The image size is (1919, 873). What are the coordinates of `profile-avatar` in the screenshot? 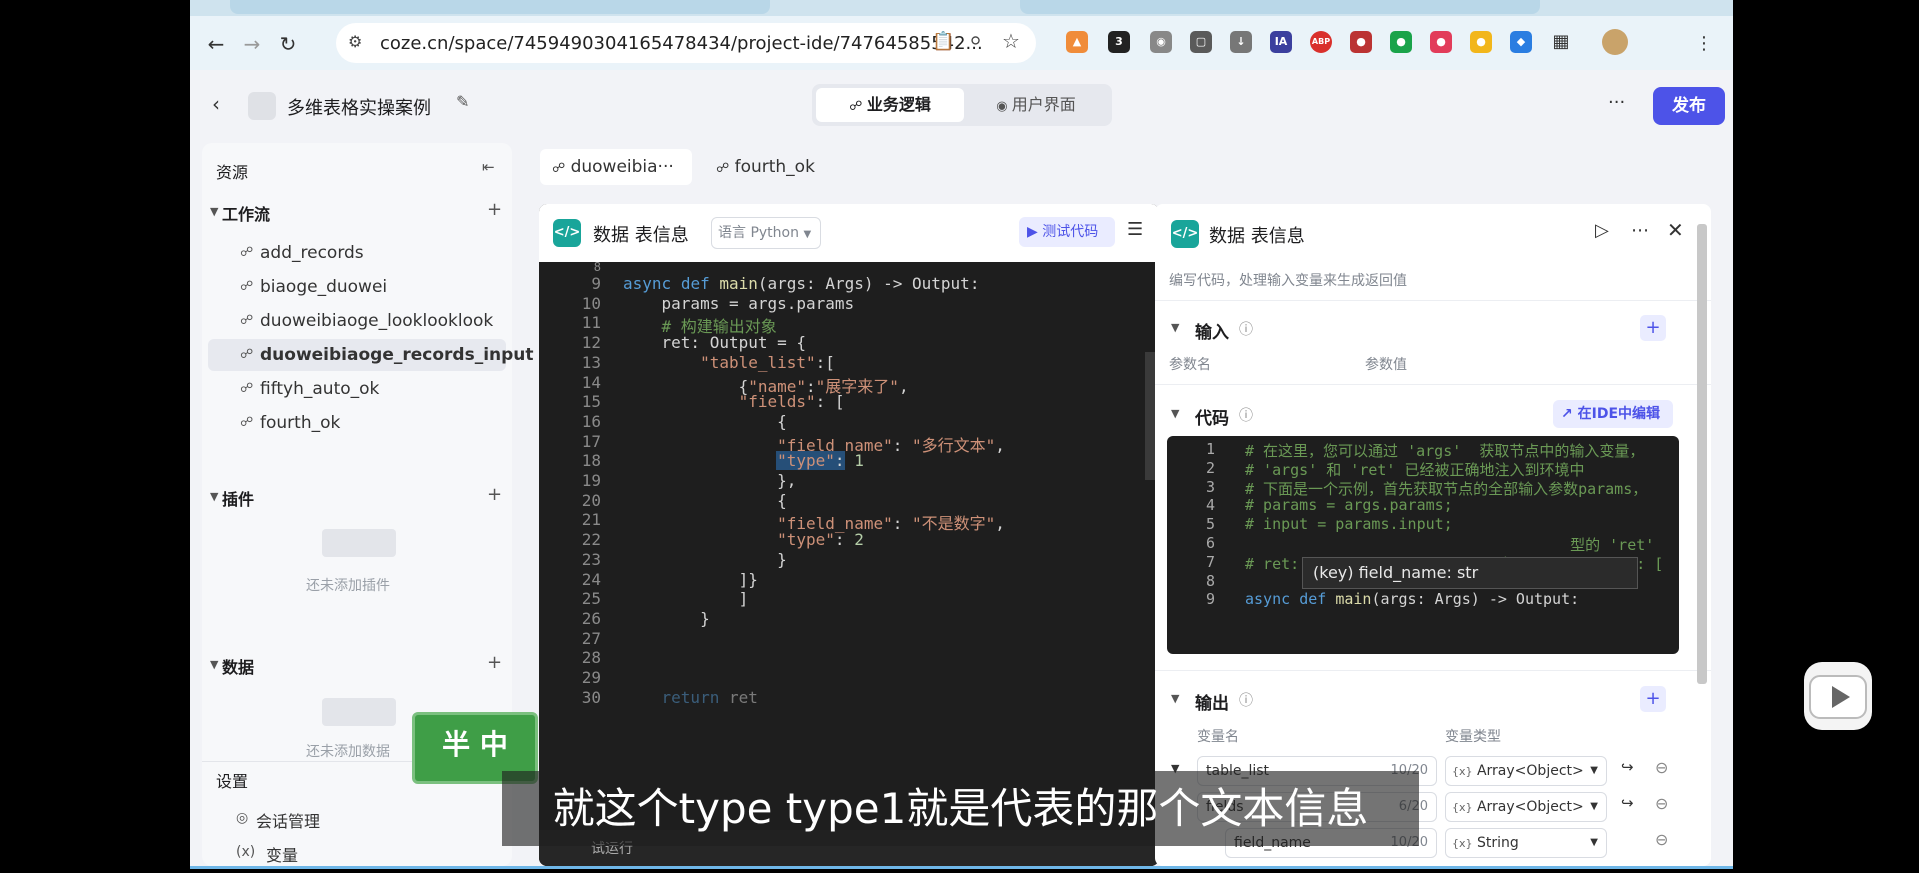 It's located at (1615, 42).